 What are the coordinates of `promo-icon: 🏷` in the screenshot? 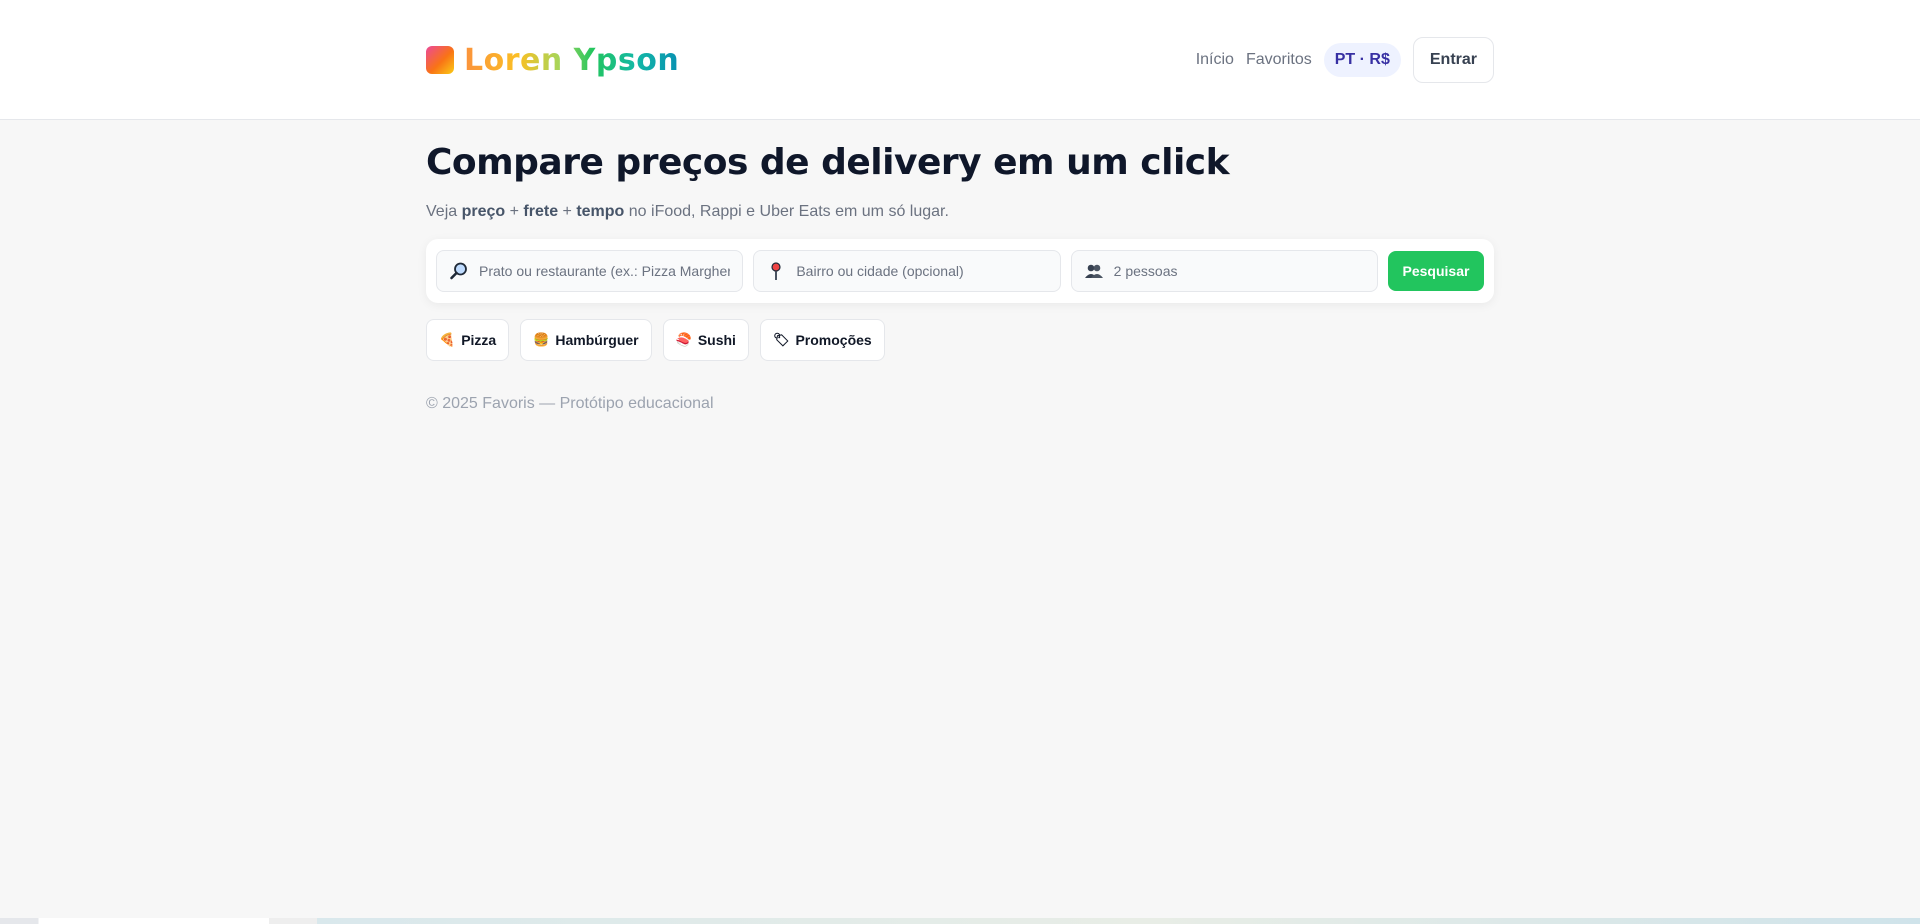 It's located at (781, 339).